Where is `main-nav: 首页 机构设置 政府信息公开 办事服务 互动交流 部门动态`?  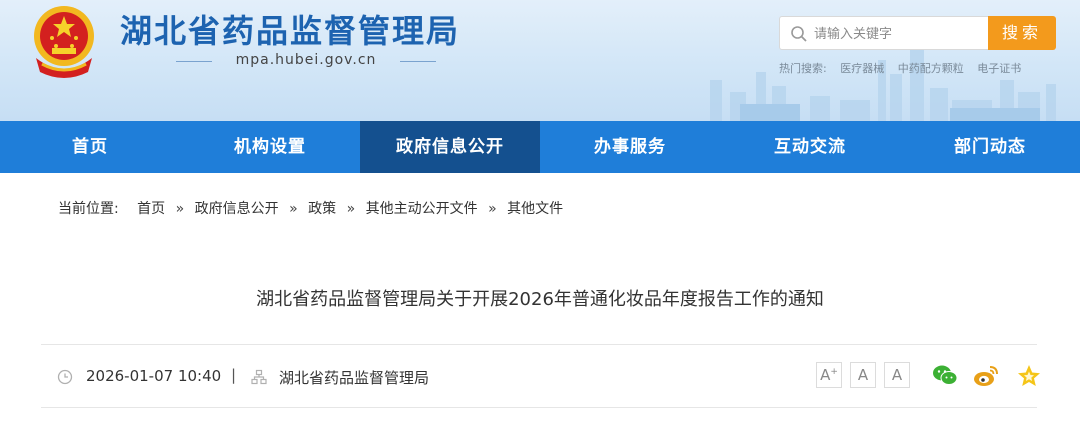 main-nav: 首页 机构设置 政府信息公开 办事服务 互动交流 部门动态 is located at coordinates (540, 147).